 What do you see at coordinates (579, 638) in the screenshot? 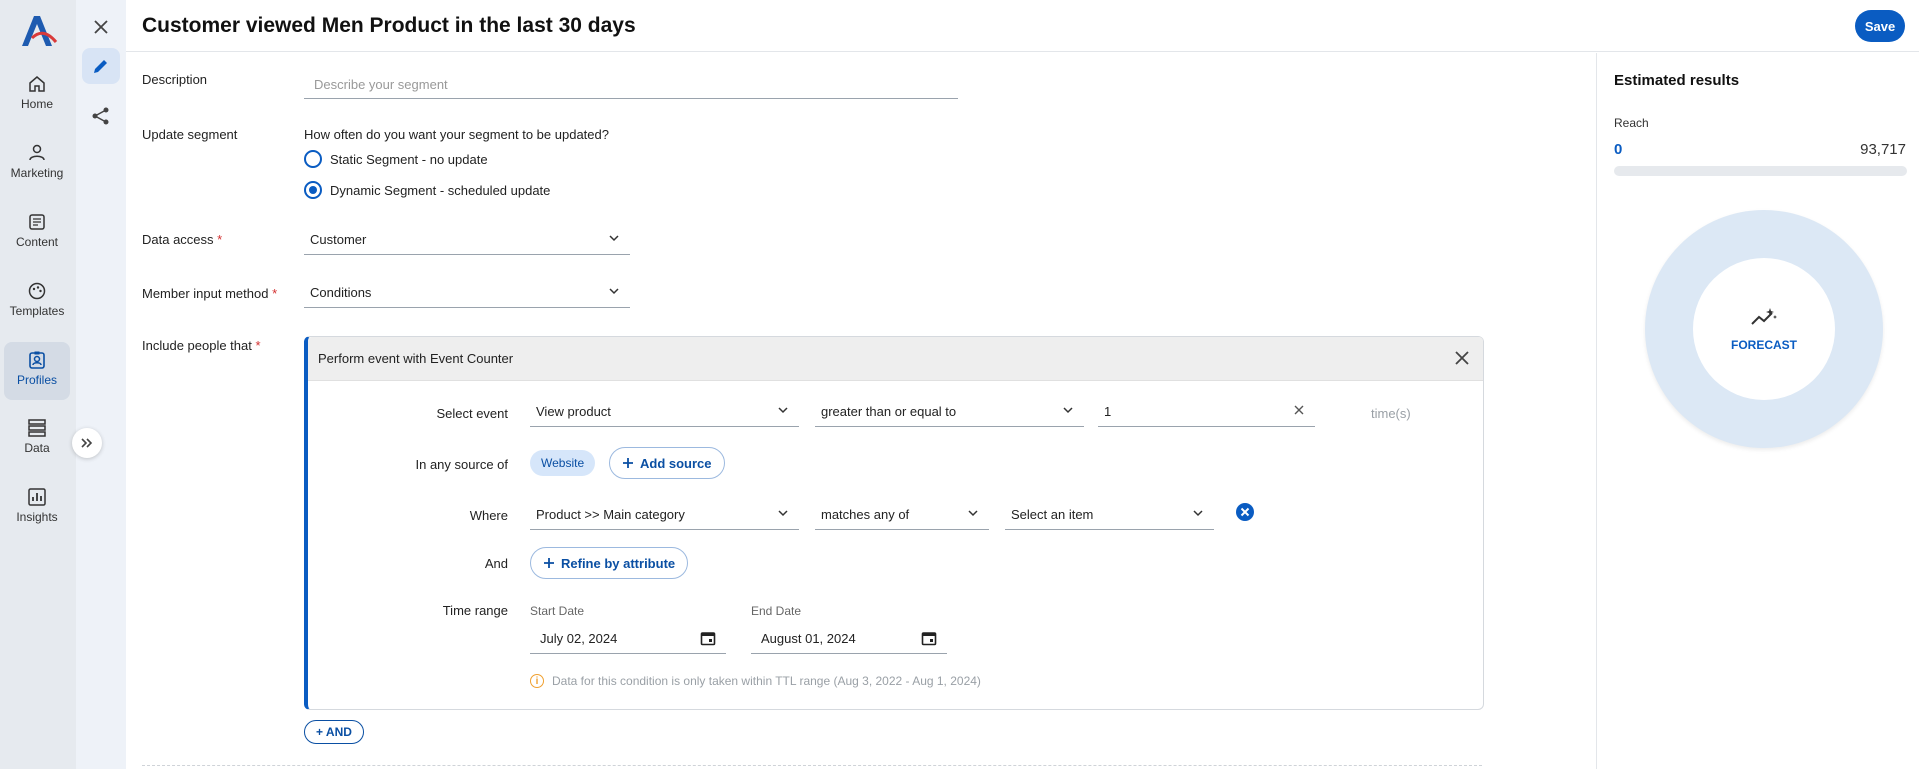
I see `start-date-value: July 02, 2024` at bounding box center [579, 638].